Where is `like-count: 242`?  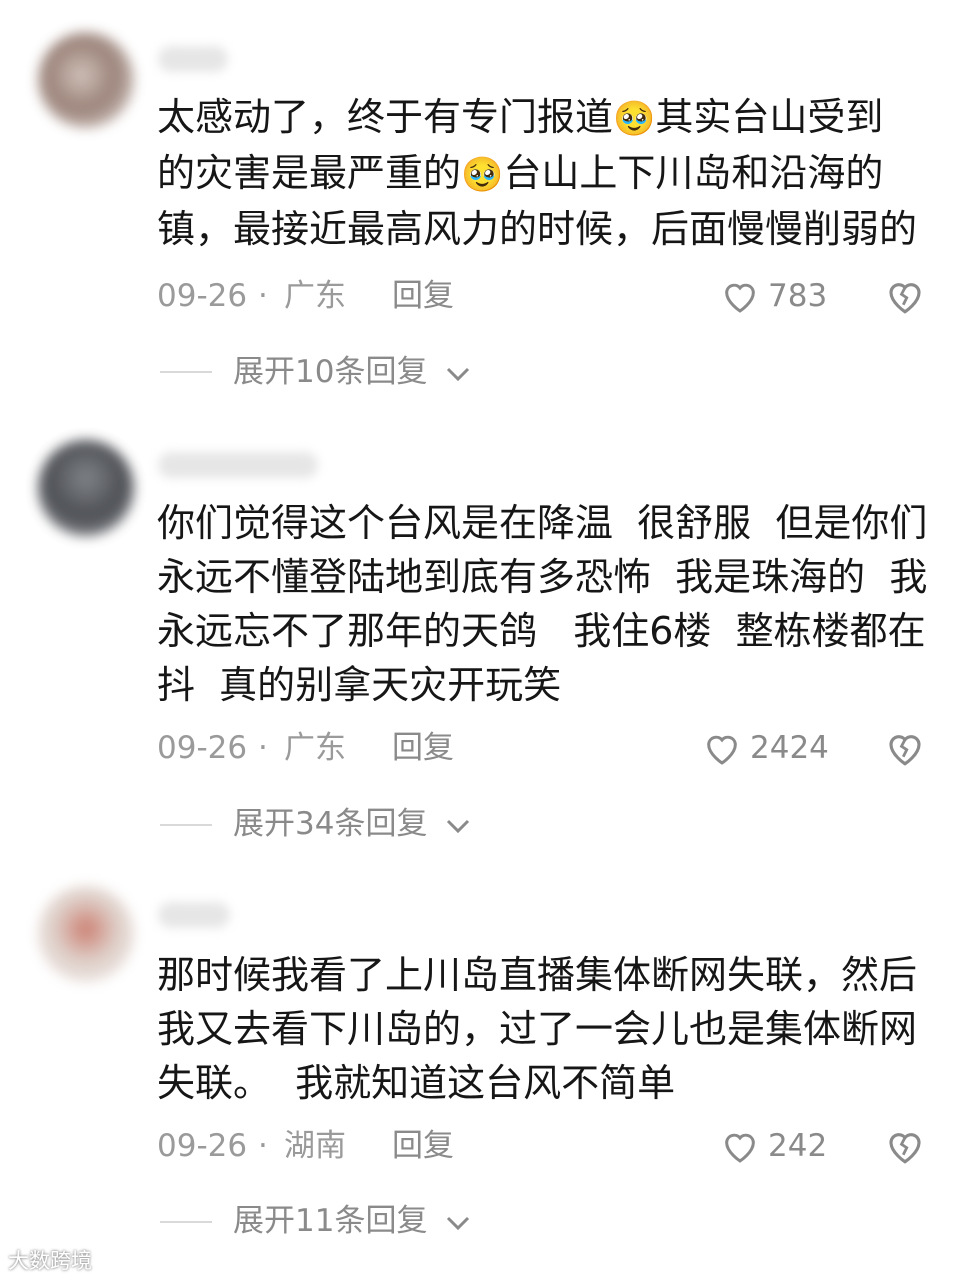 like-count: 242 is located at coordinates (798, 1146).